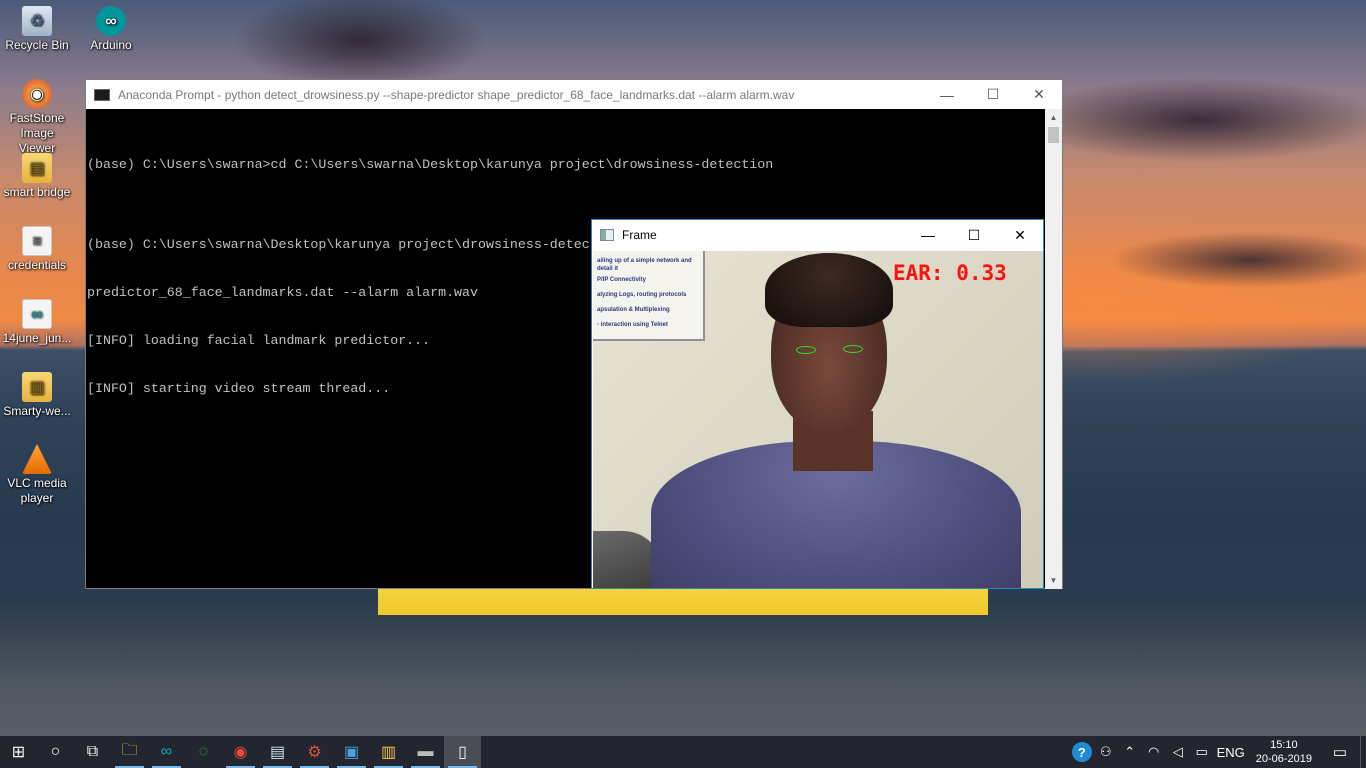  I want to click on cortana-circle-icon: ○, so click(55, 751).